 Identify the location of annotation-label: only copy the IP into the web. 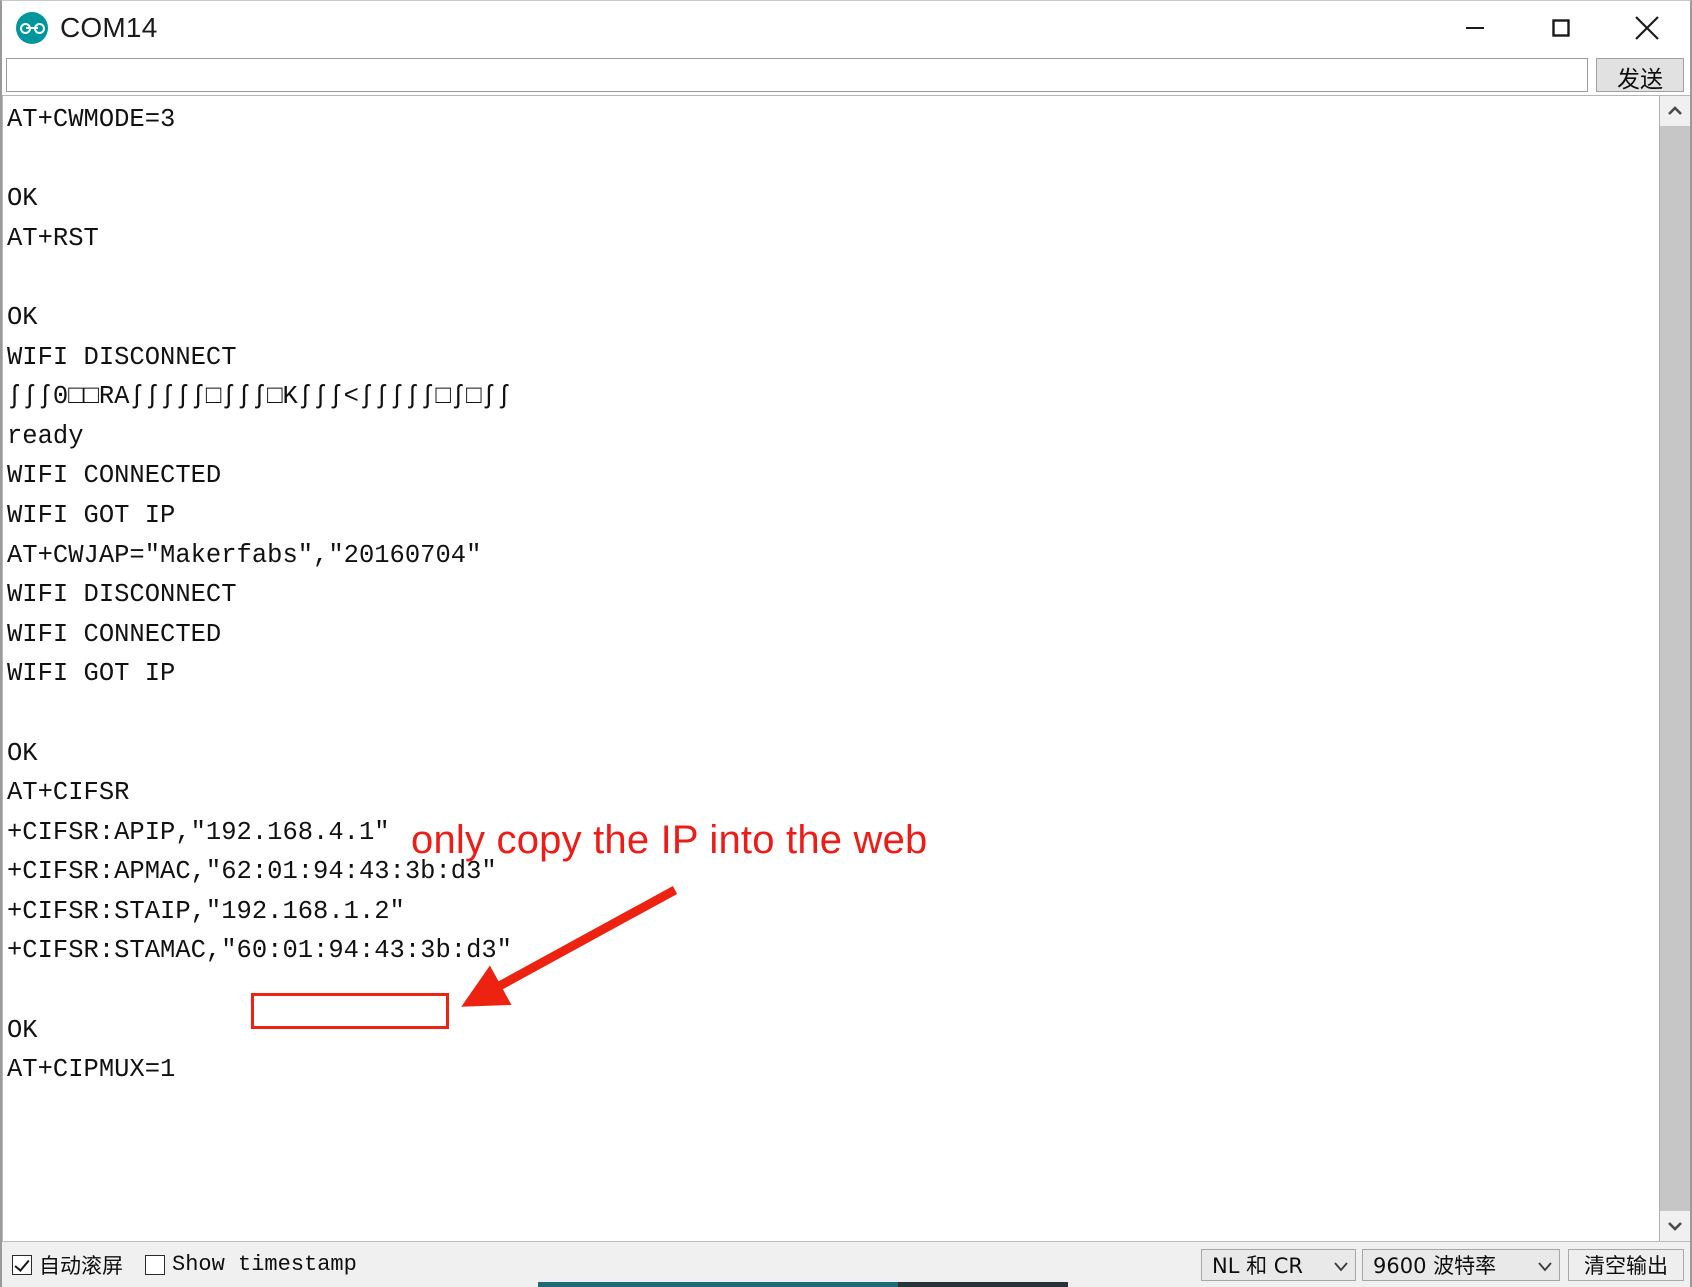
(669, 840).